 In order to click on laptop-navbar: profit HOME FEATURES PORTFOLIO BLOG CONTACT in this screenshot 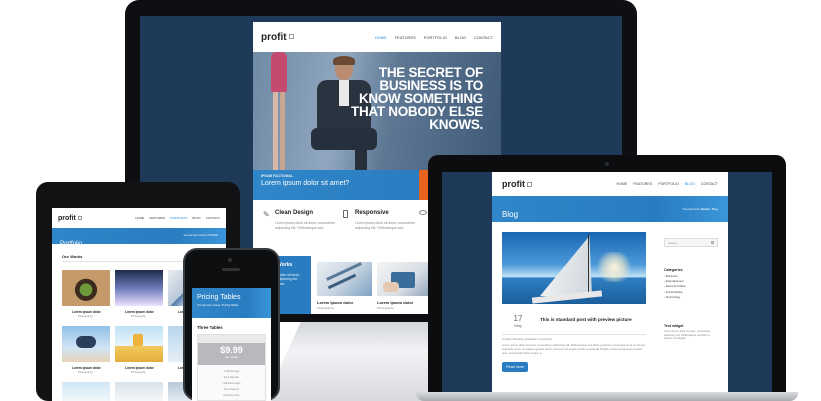, I will do `click(610, 184)`.